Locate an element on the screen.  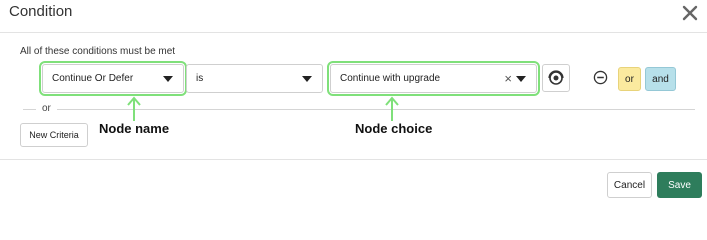
target-icon is located at coordinates (556, 77).